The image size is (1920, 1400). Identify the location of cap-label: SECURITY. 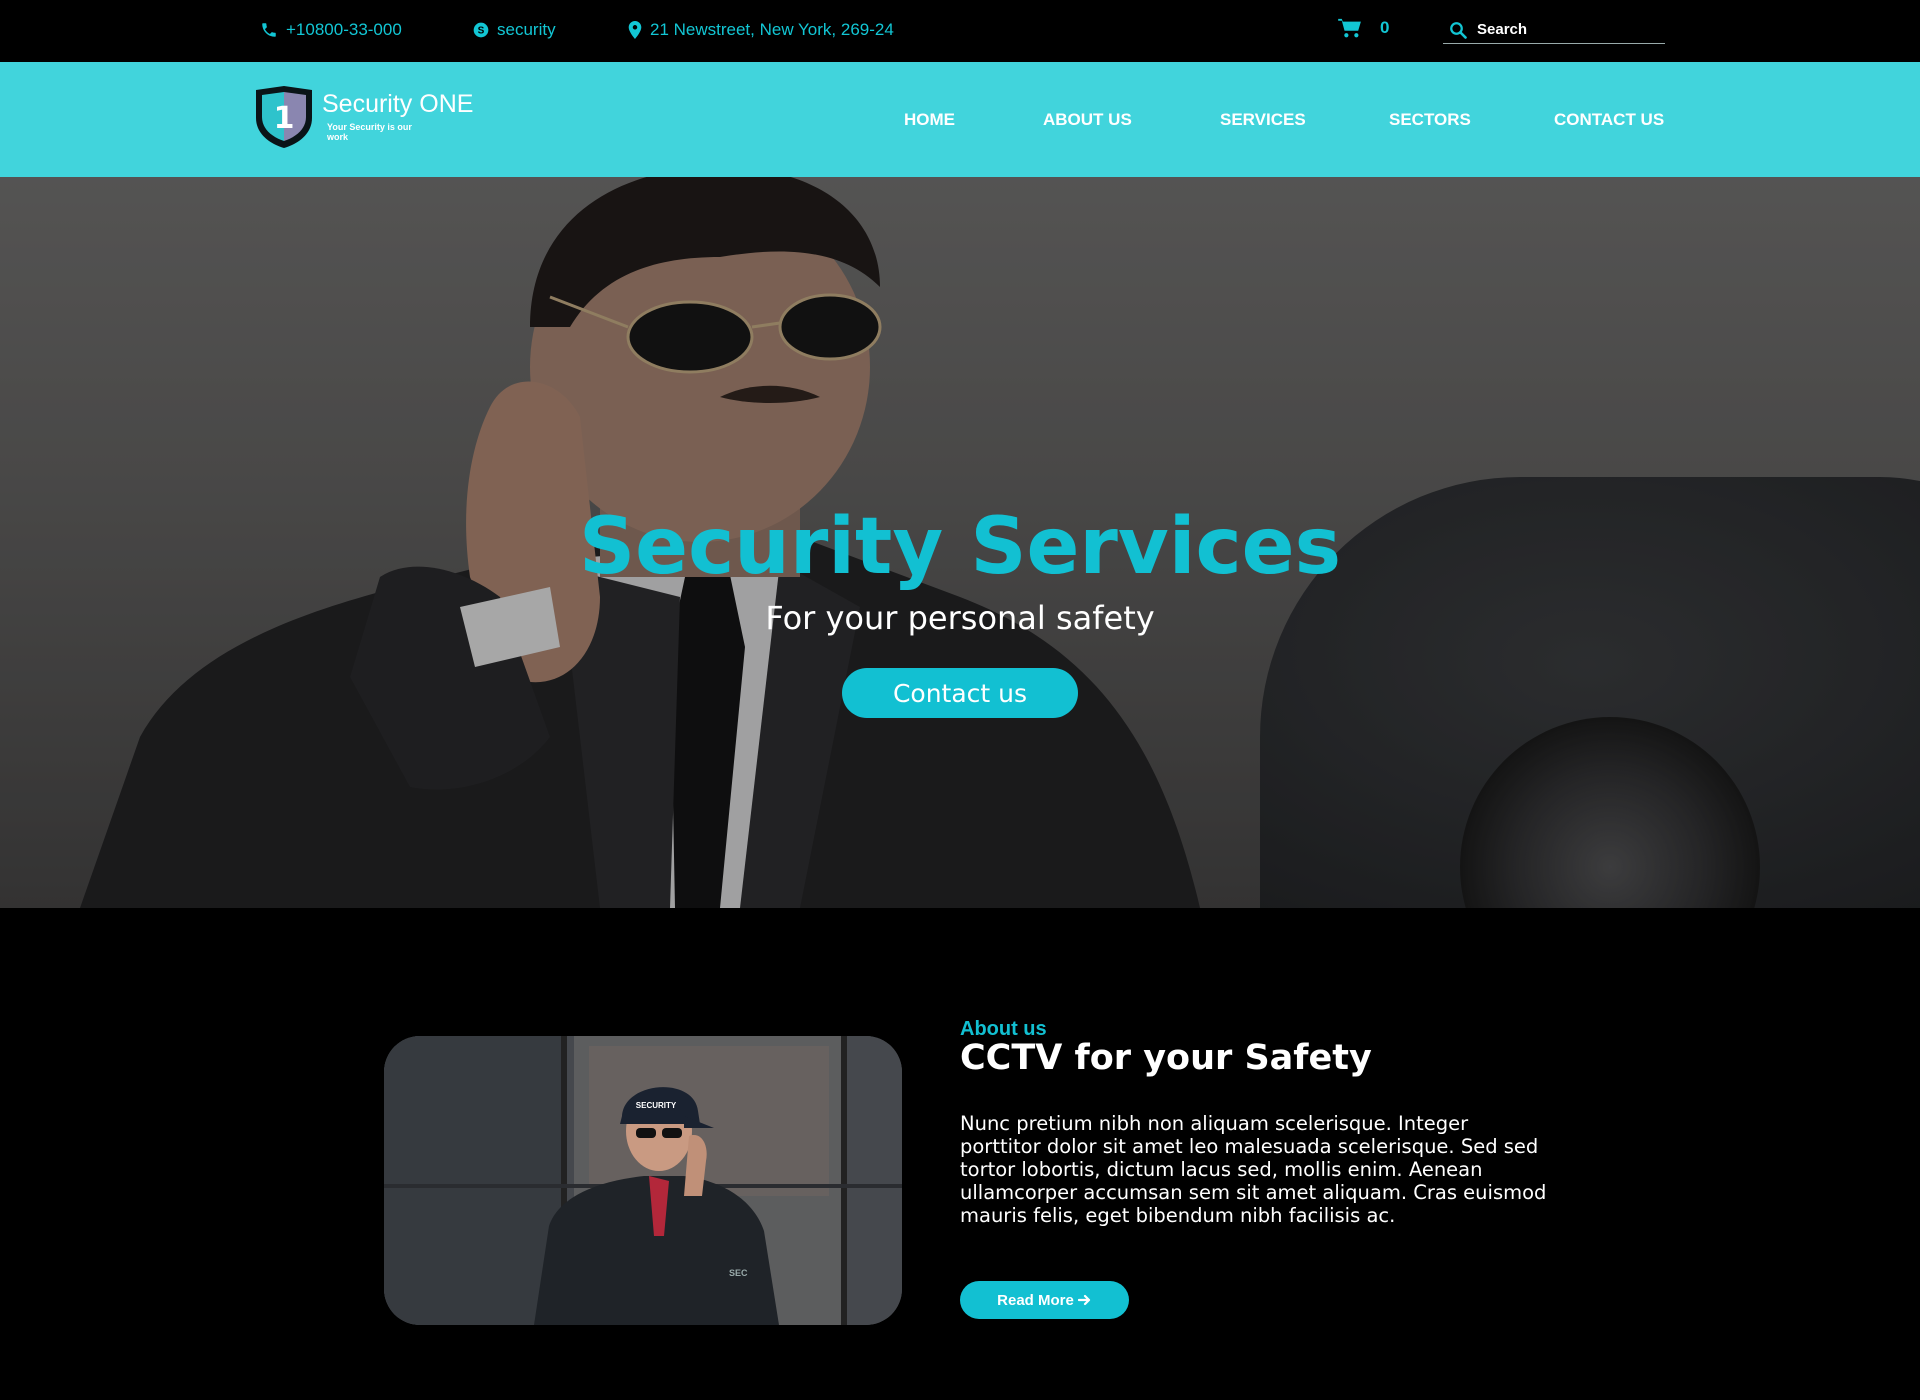
(656, 1105).